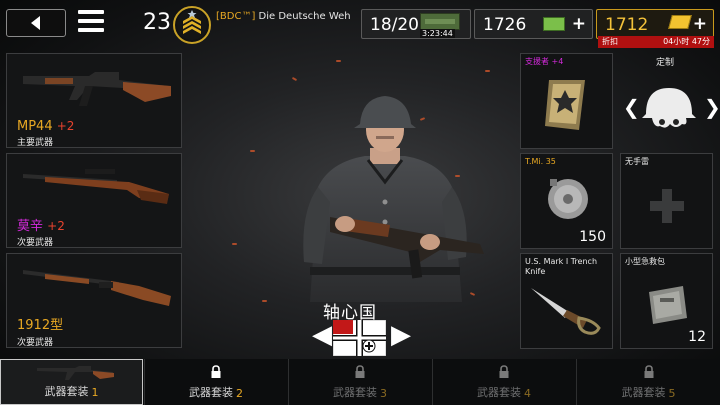 The image size is (720, 405). What do you see at coordinates (637, 161) in the screenshot?
I see `empty-grenade-label: 无手雷` at bounding box center [637, 161].